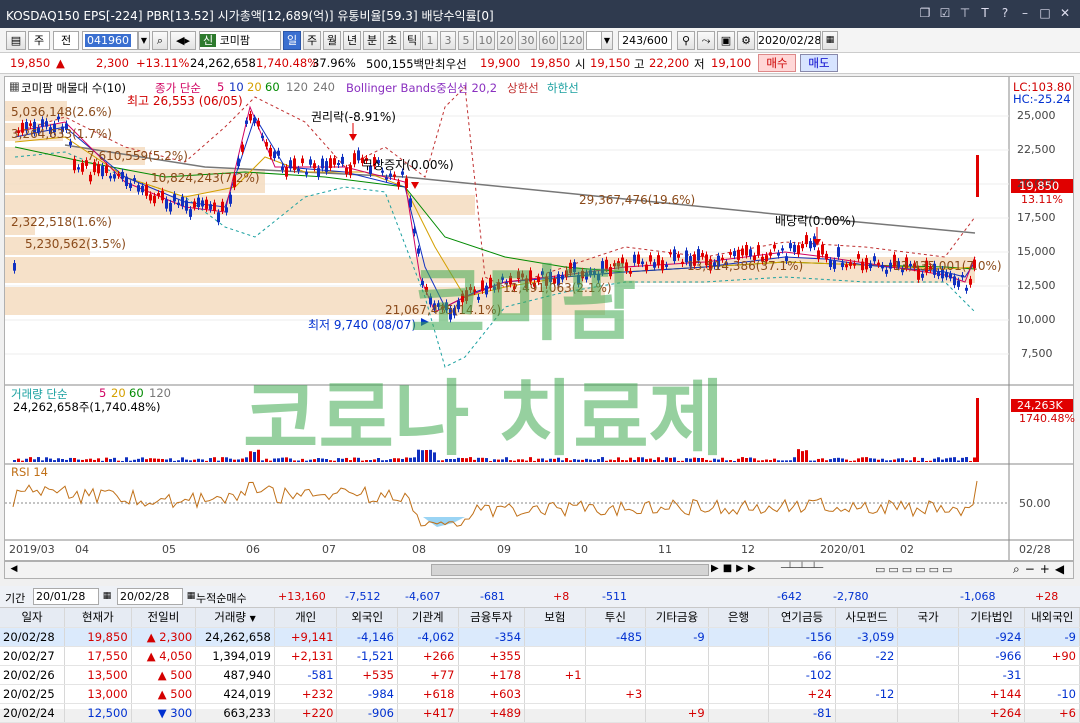 This screenshot has height=723, width=1080. What do you see at coordinates (312, 40) in the screenshot?
I see `period-week: 주` at bounding box center [312, 40].